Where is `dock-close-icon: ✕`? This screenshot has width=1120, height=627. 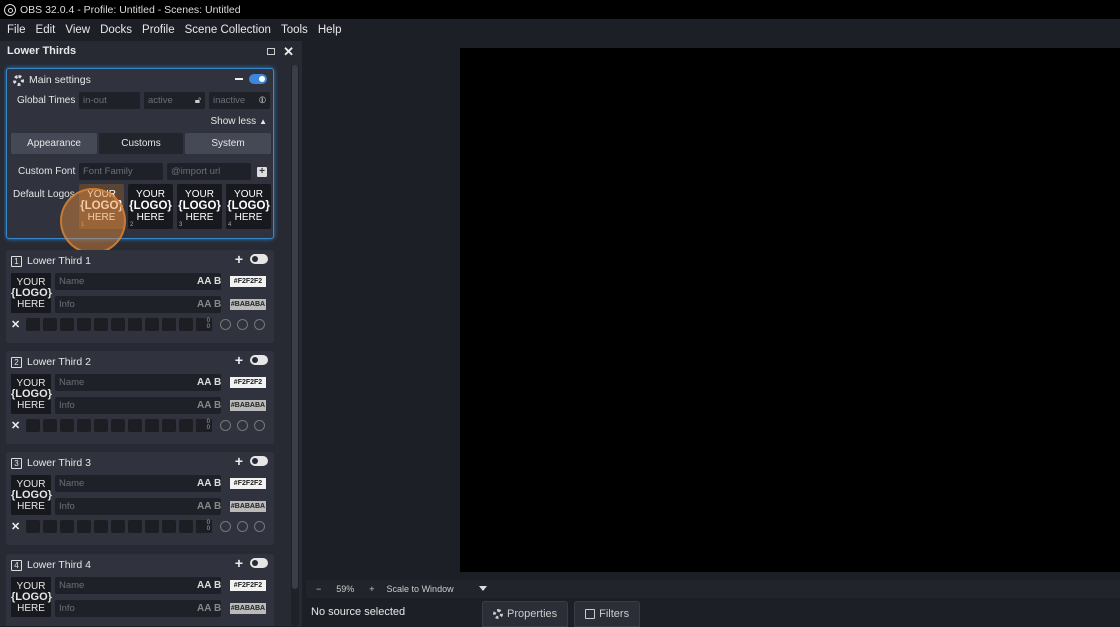
dock-close-icon: ✕ is located at coordinates (288, 51).